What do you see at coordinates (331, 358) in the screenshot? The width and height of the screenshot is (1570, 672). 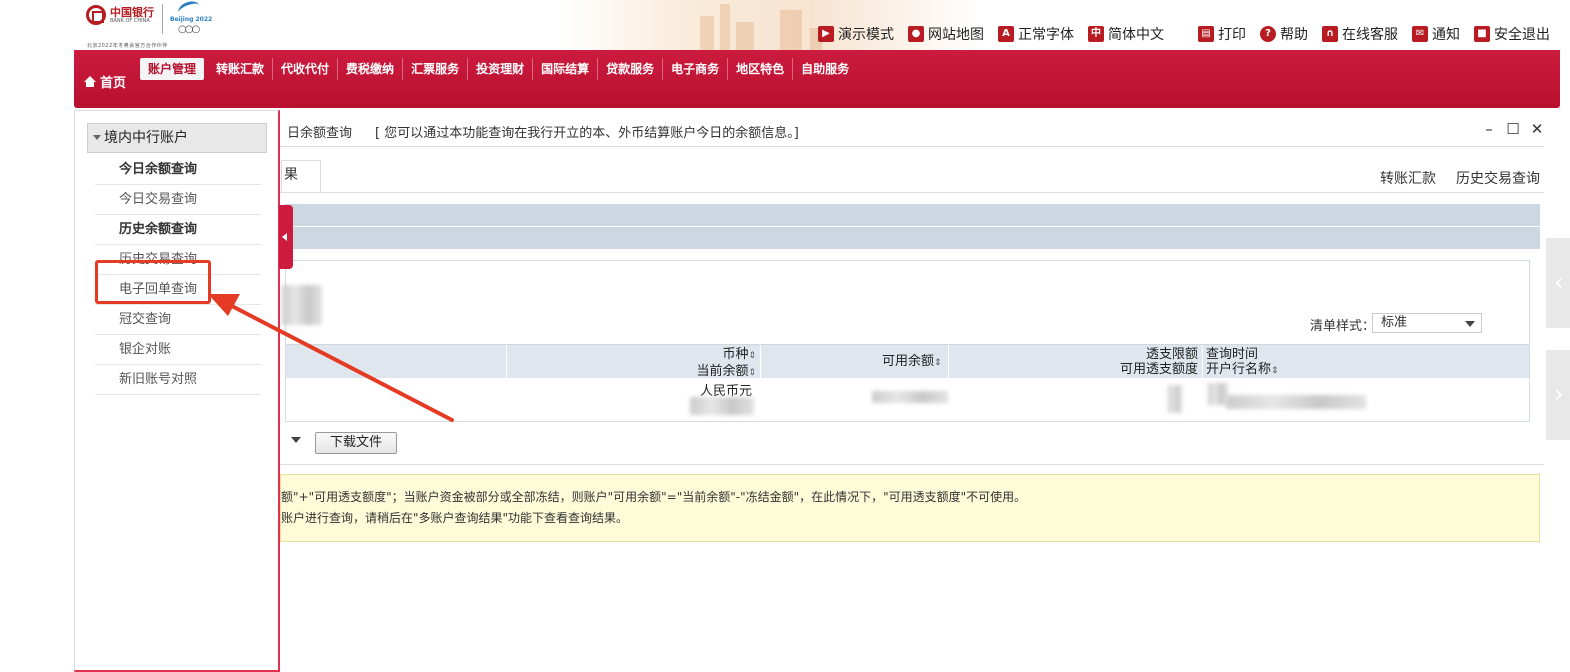 I see `annotation-arrow` at bounding box center [331, 358].